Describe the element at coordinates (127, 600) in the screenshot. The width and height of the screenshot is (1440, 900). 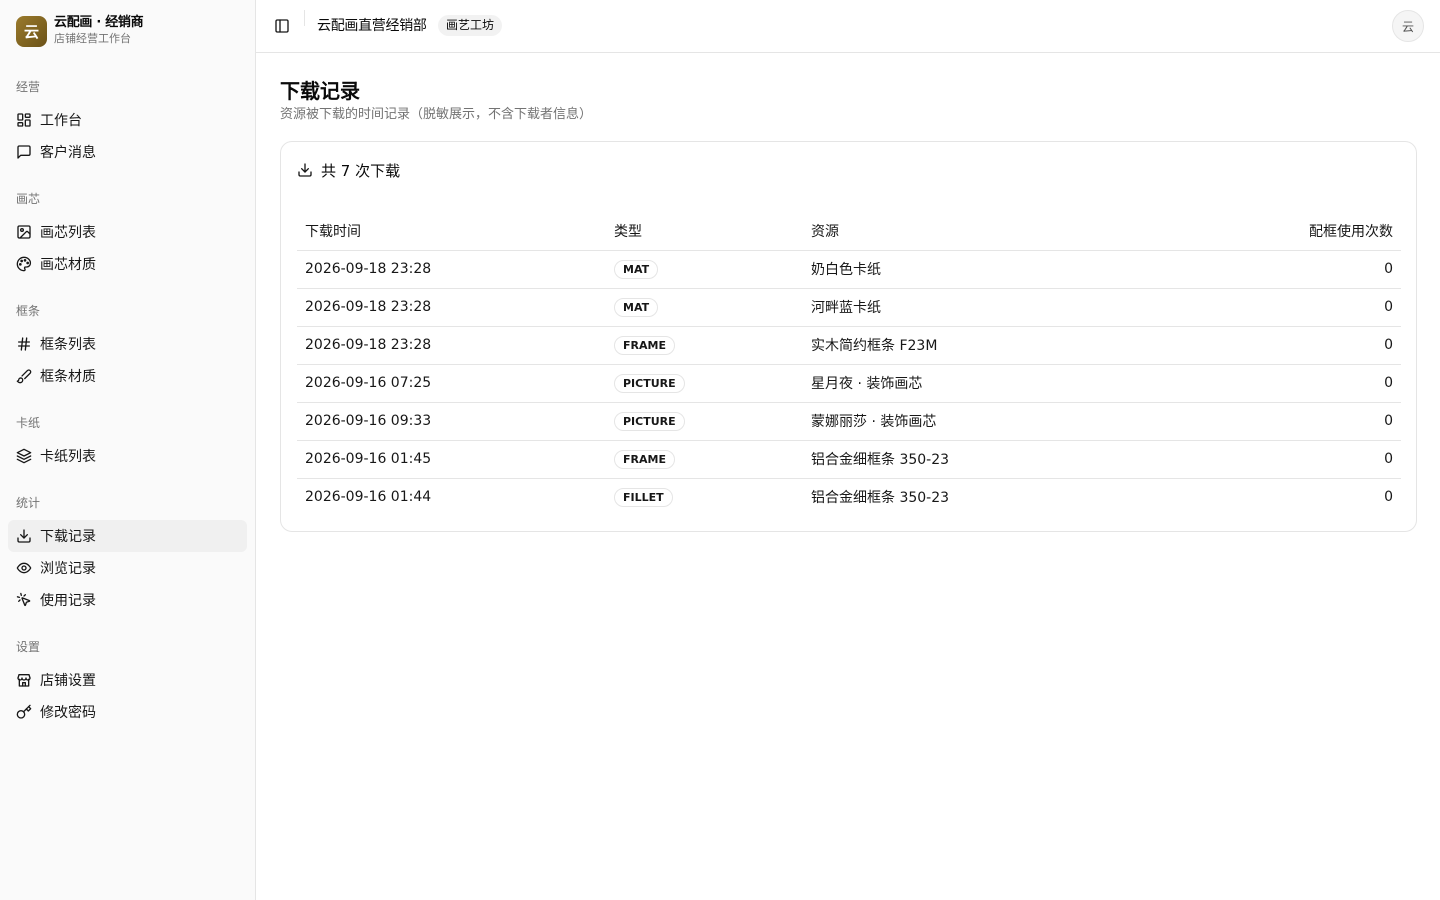
I see `sidebar-item-usage-records: 使用记录` at that location.